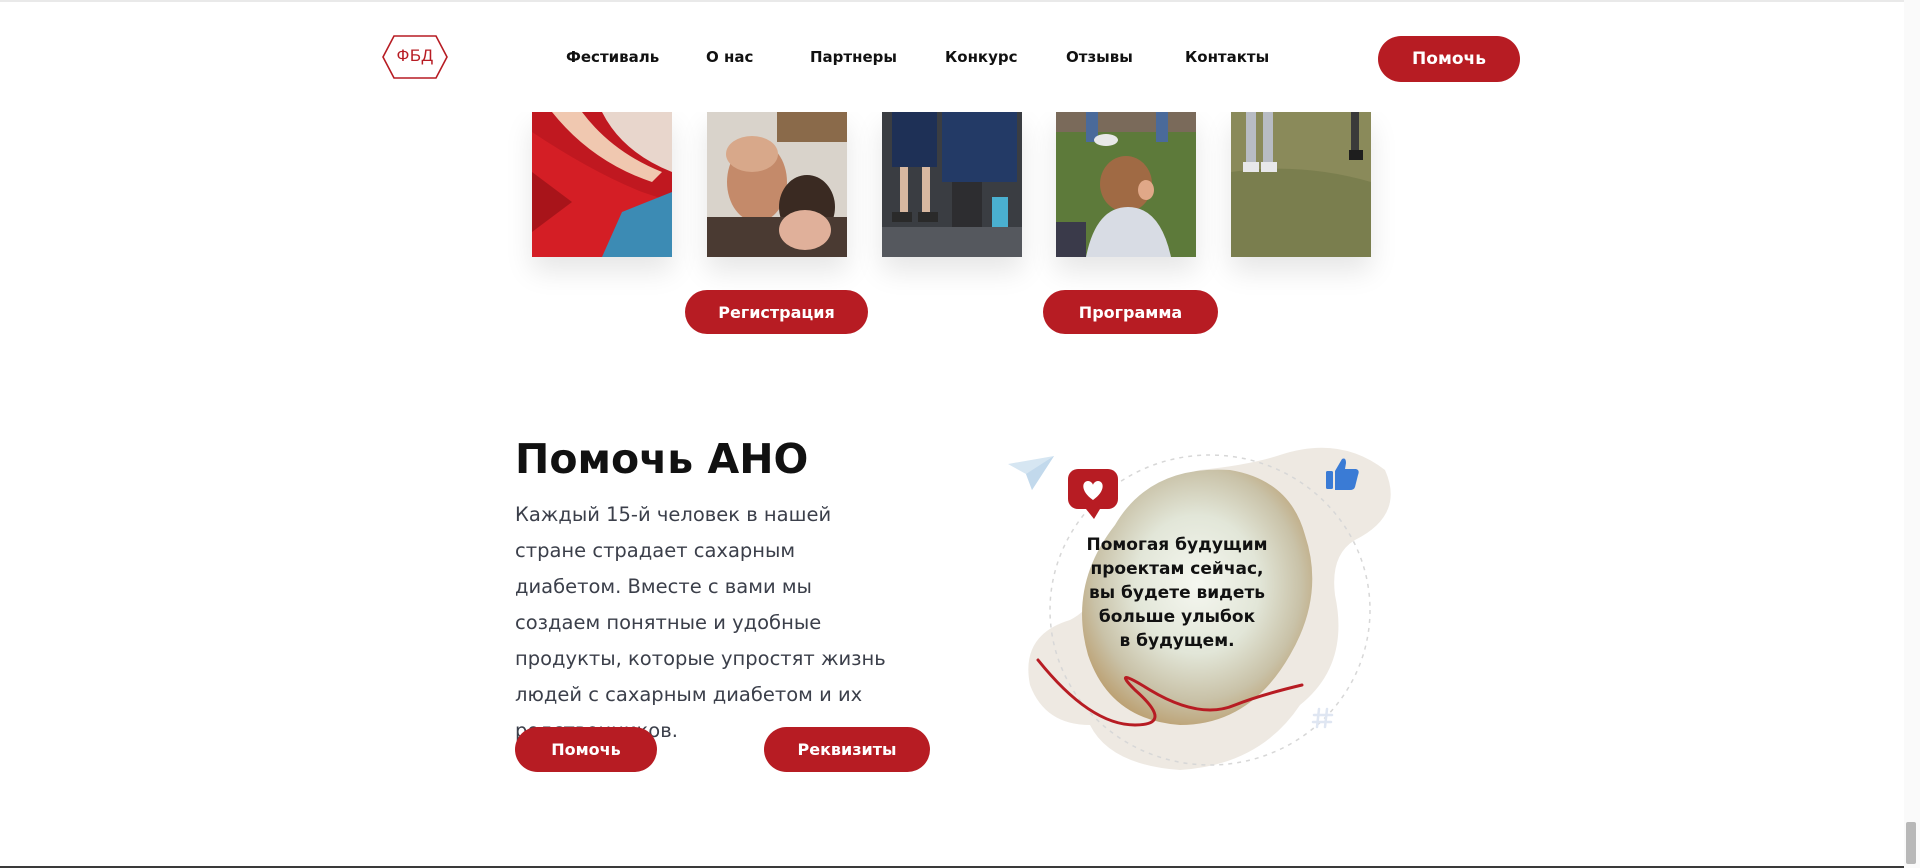 The image size is (1920, 868). What do you see at coordinates (1449, 59) in the screenshot?
I see `header-help-button: Помочь` at bounding box center [1449, 59].